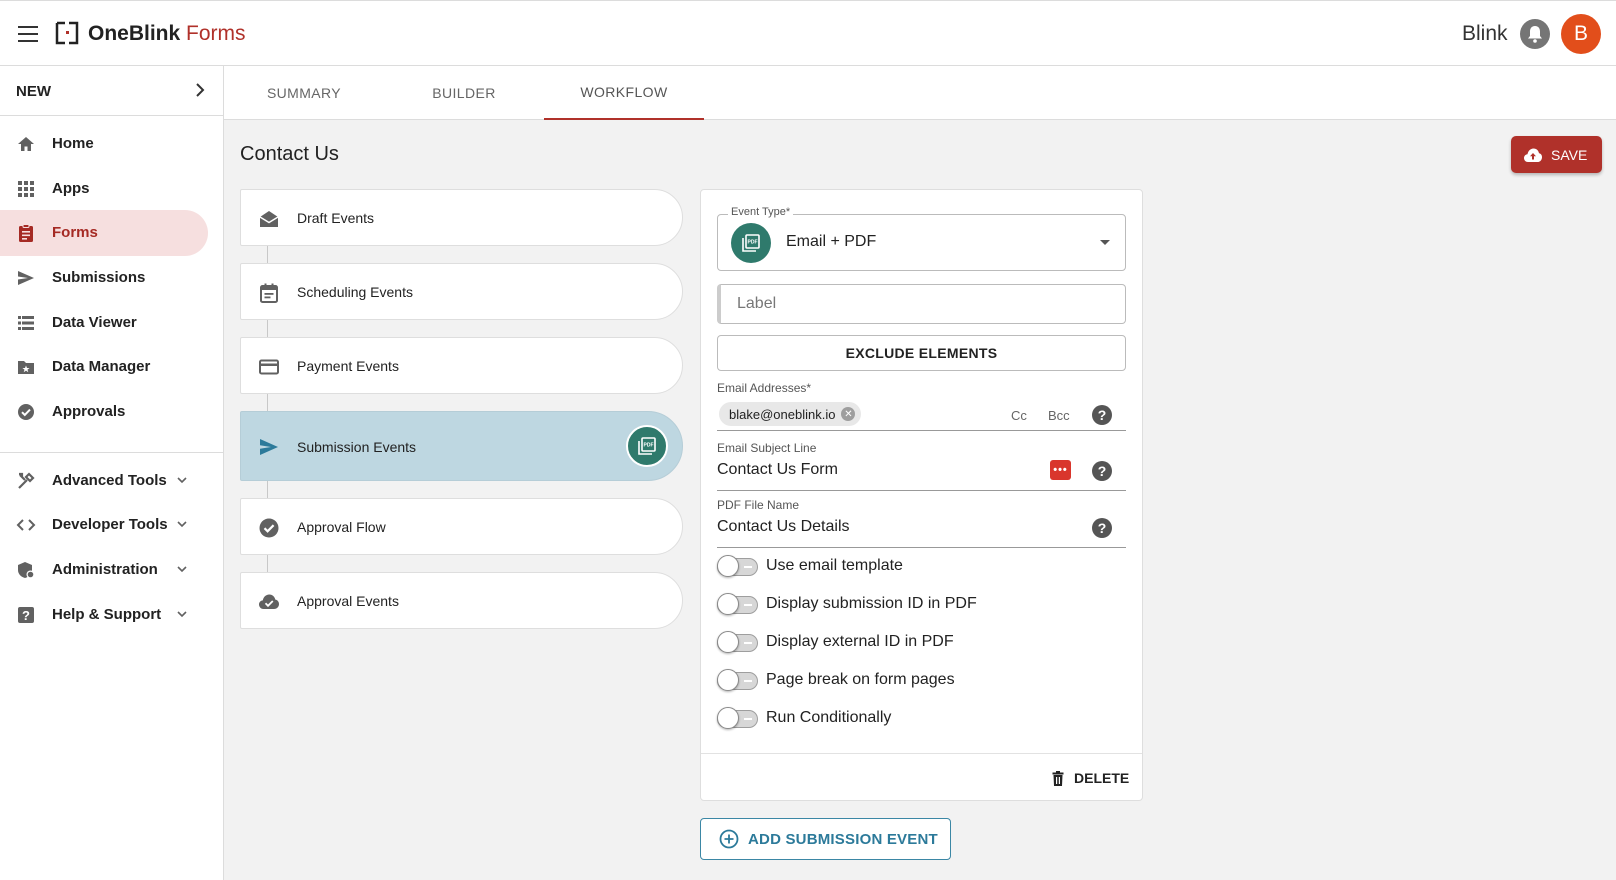 The height and width of the screenshot is (880, 1616). I want to click on sidebar-group-advanced-tools: Advanced Tools, so click(104, 481).